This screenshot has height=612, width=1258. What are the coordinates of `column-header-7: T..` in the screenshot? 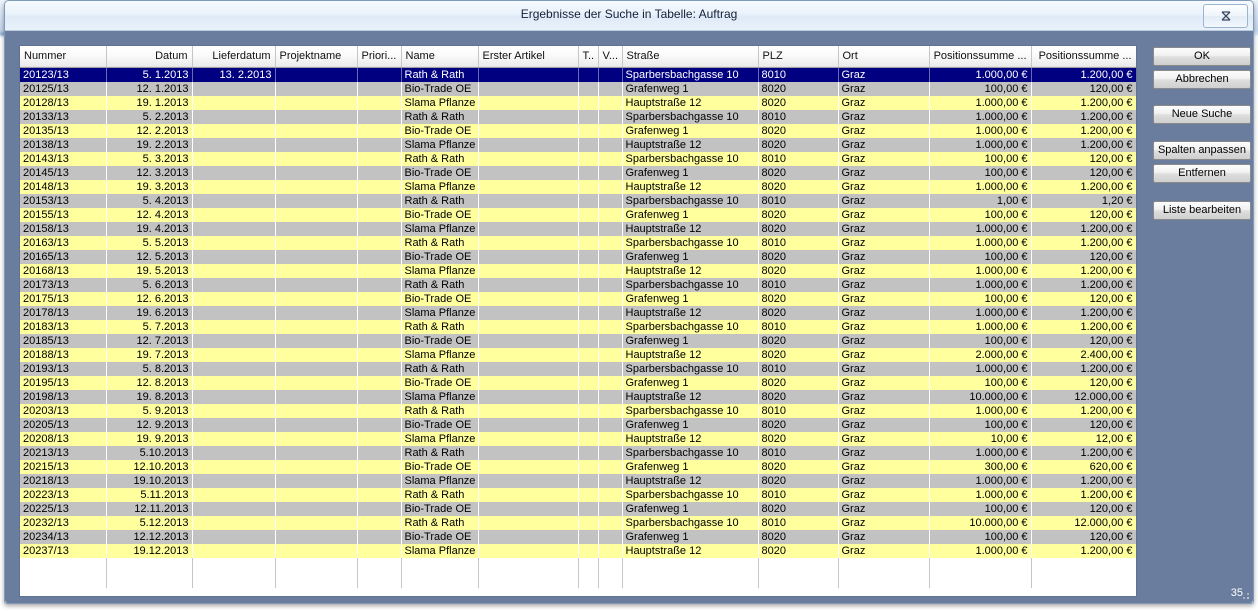 It's located at (588, 57).